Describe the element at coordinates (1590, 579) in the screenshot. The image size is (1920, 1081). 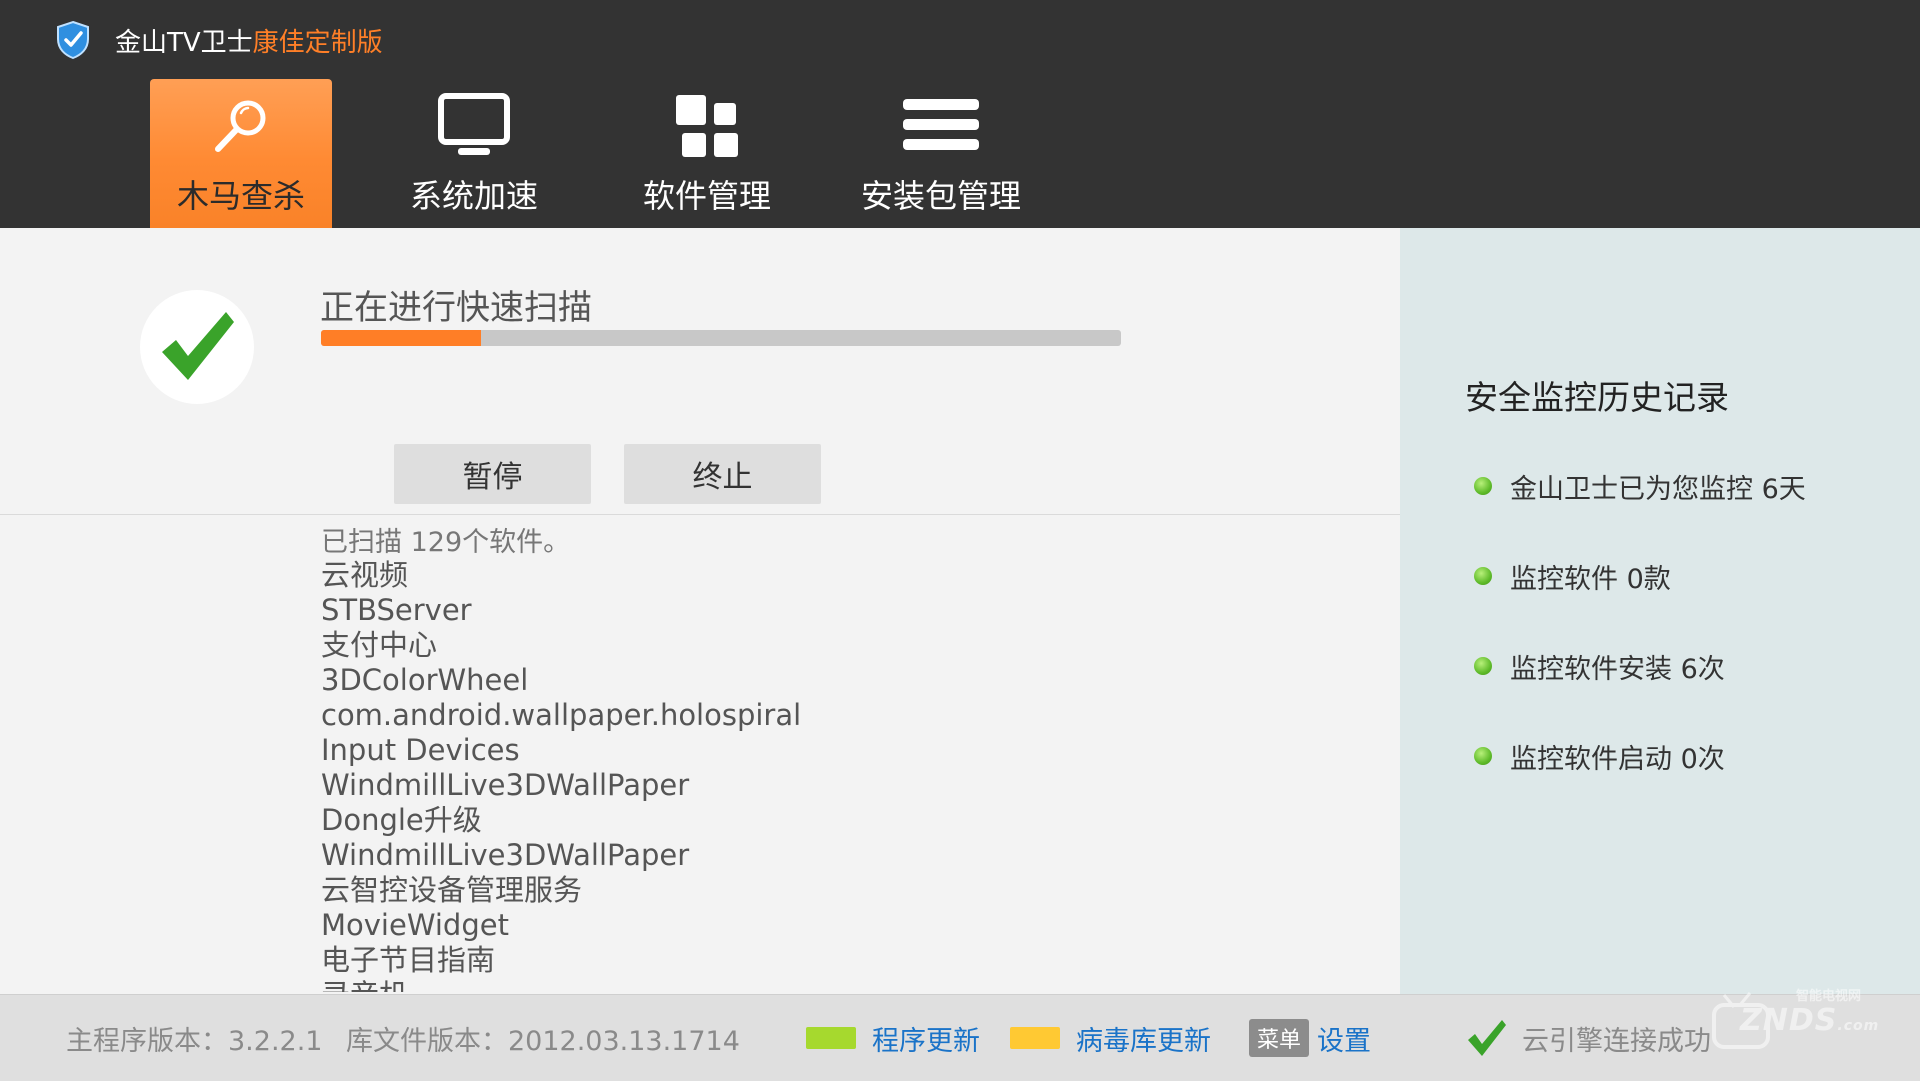
I see `history-item-label: 监控软件 0款` at that location.